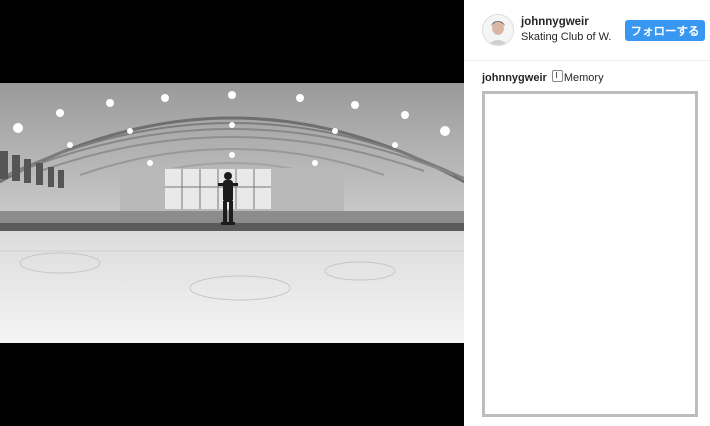 This screenshot has width=710, height=426. I want to click on music-note-icon, so click(557, 76).